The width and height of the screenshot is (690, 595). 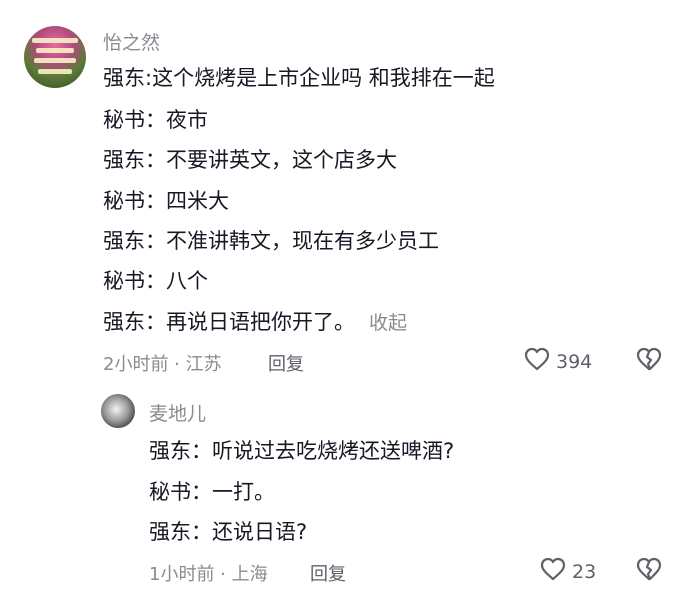 I want to click on main-comment-line: 强东：再说日语把你开了。, so click(x=229, y=322).